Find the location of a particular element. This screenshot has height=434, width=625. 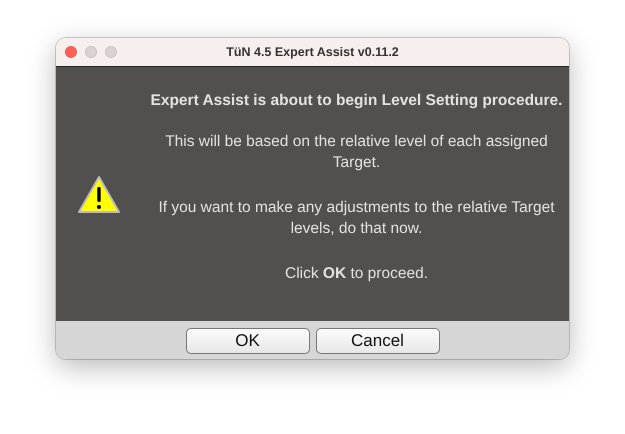

message-text: Click OK to proceed. is located at coordinates (356, 274).